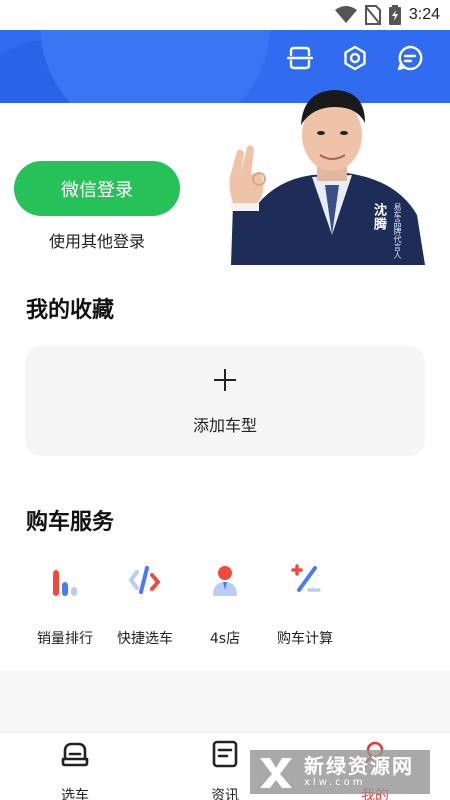  I want to click on spokesperson-subtitle: 易车品牌代言人, so click(397, 231).